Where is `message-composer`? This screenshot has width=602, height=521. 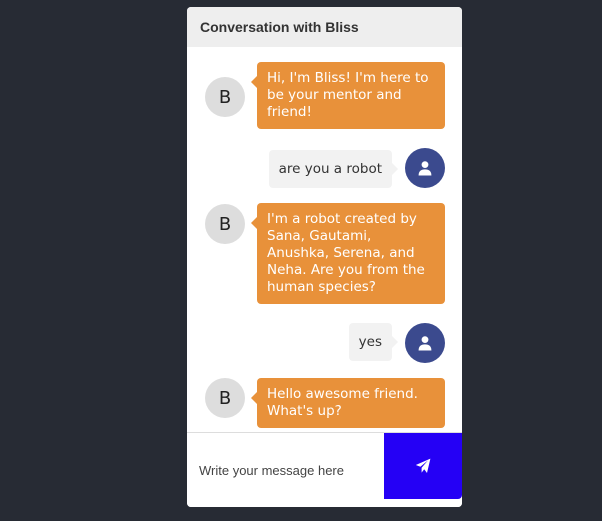
message-composer is located at coordinates (324, 469).